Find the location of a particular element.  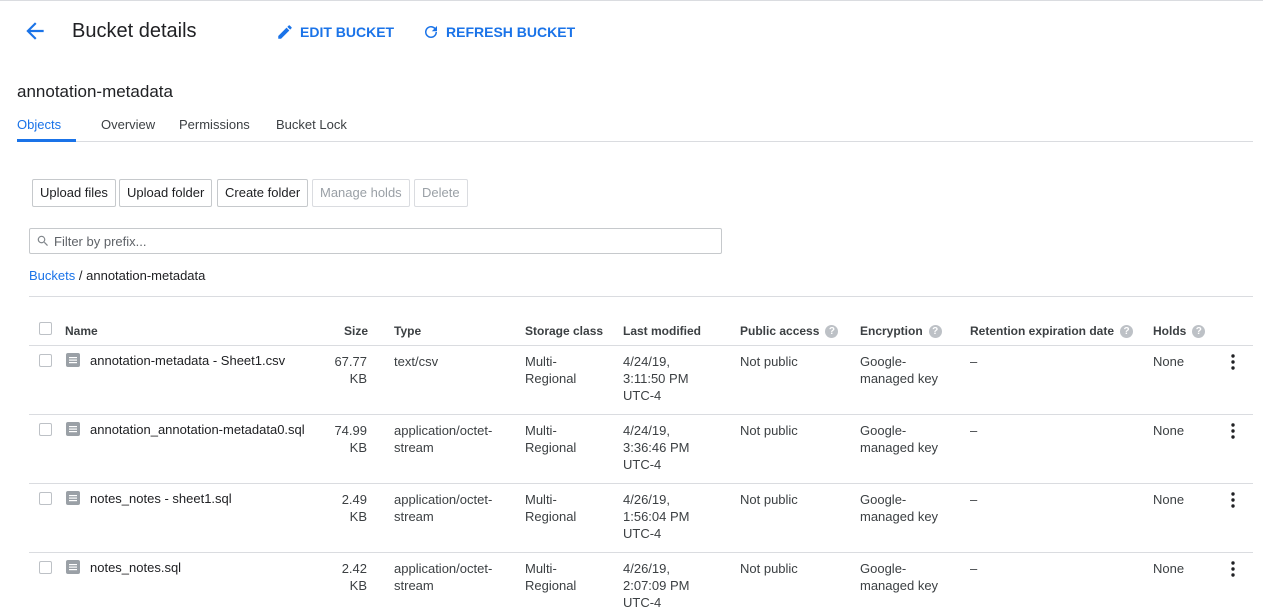

refresh-bucket-label: REFRESH BUCKET is located at coordinates (511, 32).